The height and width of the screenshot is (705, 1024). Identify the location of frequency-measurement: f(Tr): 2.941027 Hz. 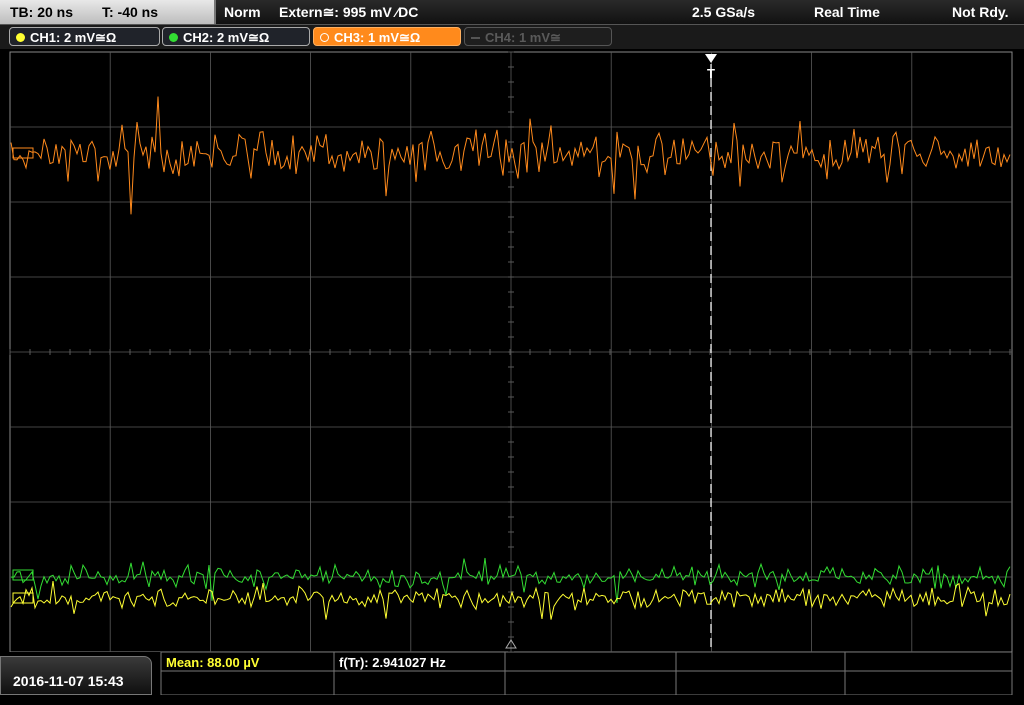
(392, 676).